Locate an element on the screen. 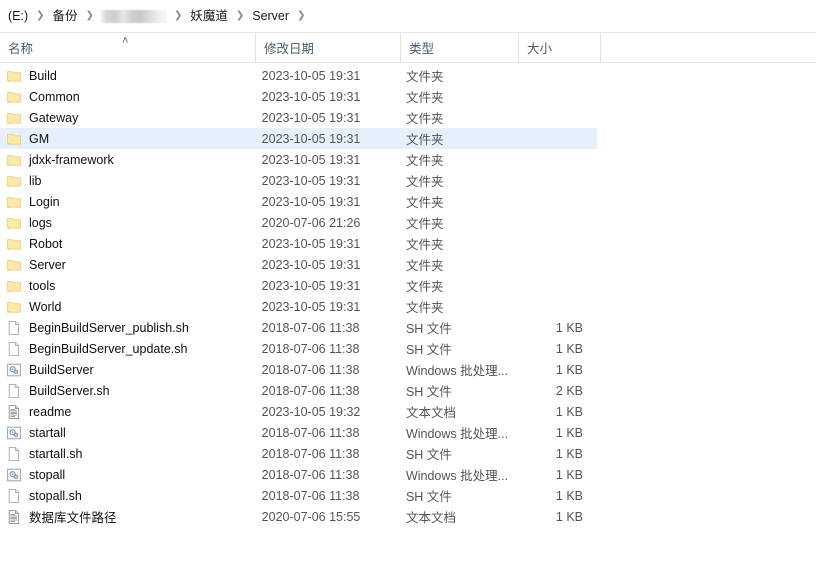  file-list-row: Login 2023-10-05 19:31 文件夹 is located at coordinates (298, 201).